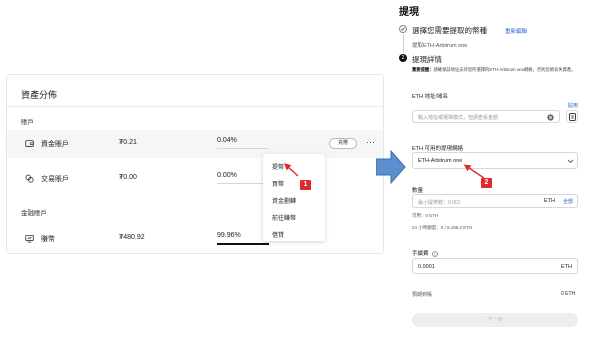 The image size is (600, 339). I want to click on menu-item-earn: 前往賺幣, so click(284, 217).